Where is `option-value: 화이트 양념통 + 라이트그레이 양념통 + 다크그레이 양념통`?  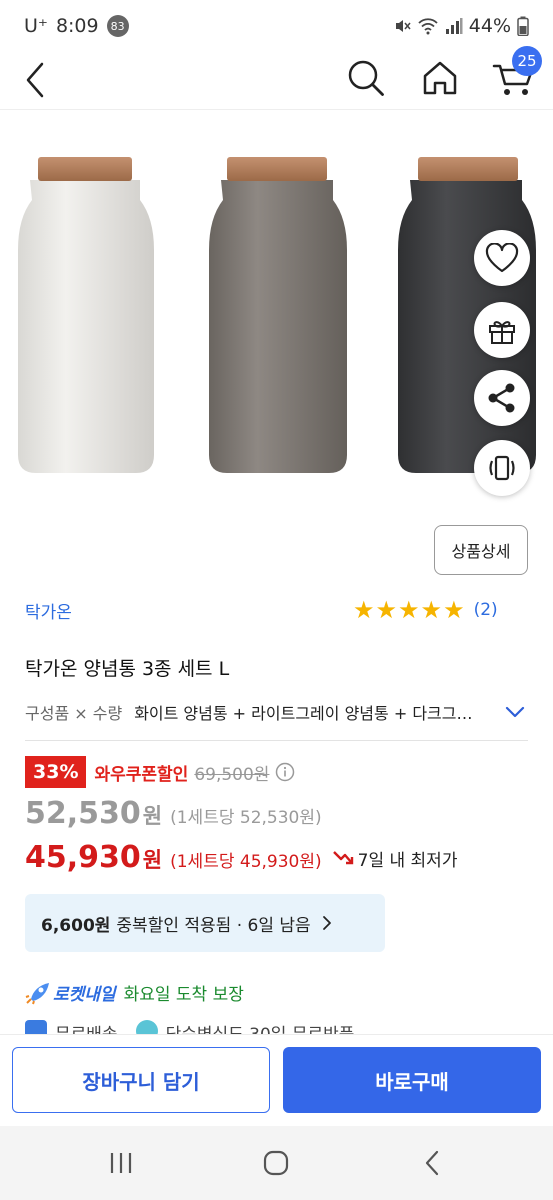
option-value: 화이트 양념통 + 라이트그레이 양념통 + 다크그레이 양념통 is located at coordinates (304, 713).